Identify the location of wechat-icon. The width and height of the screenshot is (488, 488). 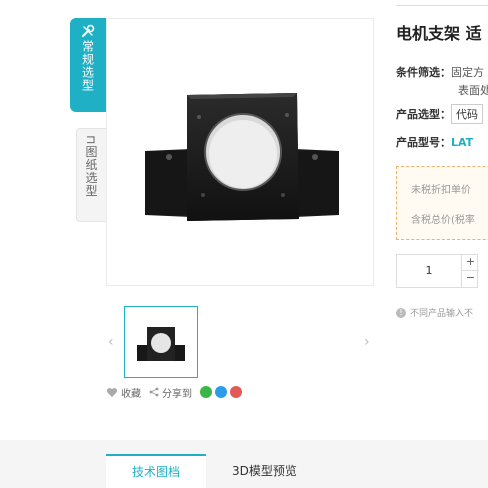
(206, 392).